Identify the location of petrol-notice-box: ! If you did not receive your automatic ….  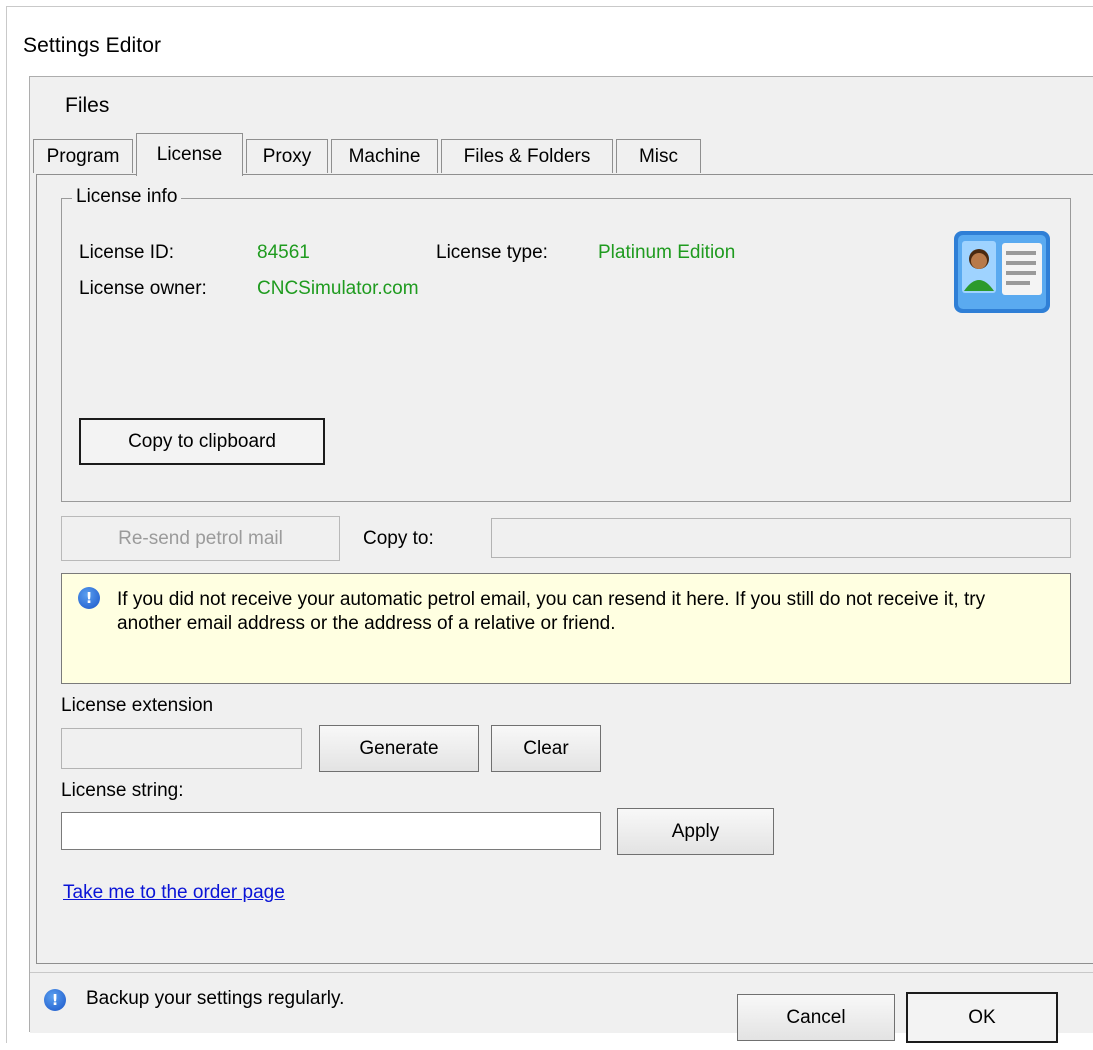
(566, 628).